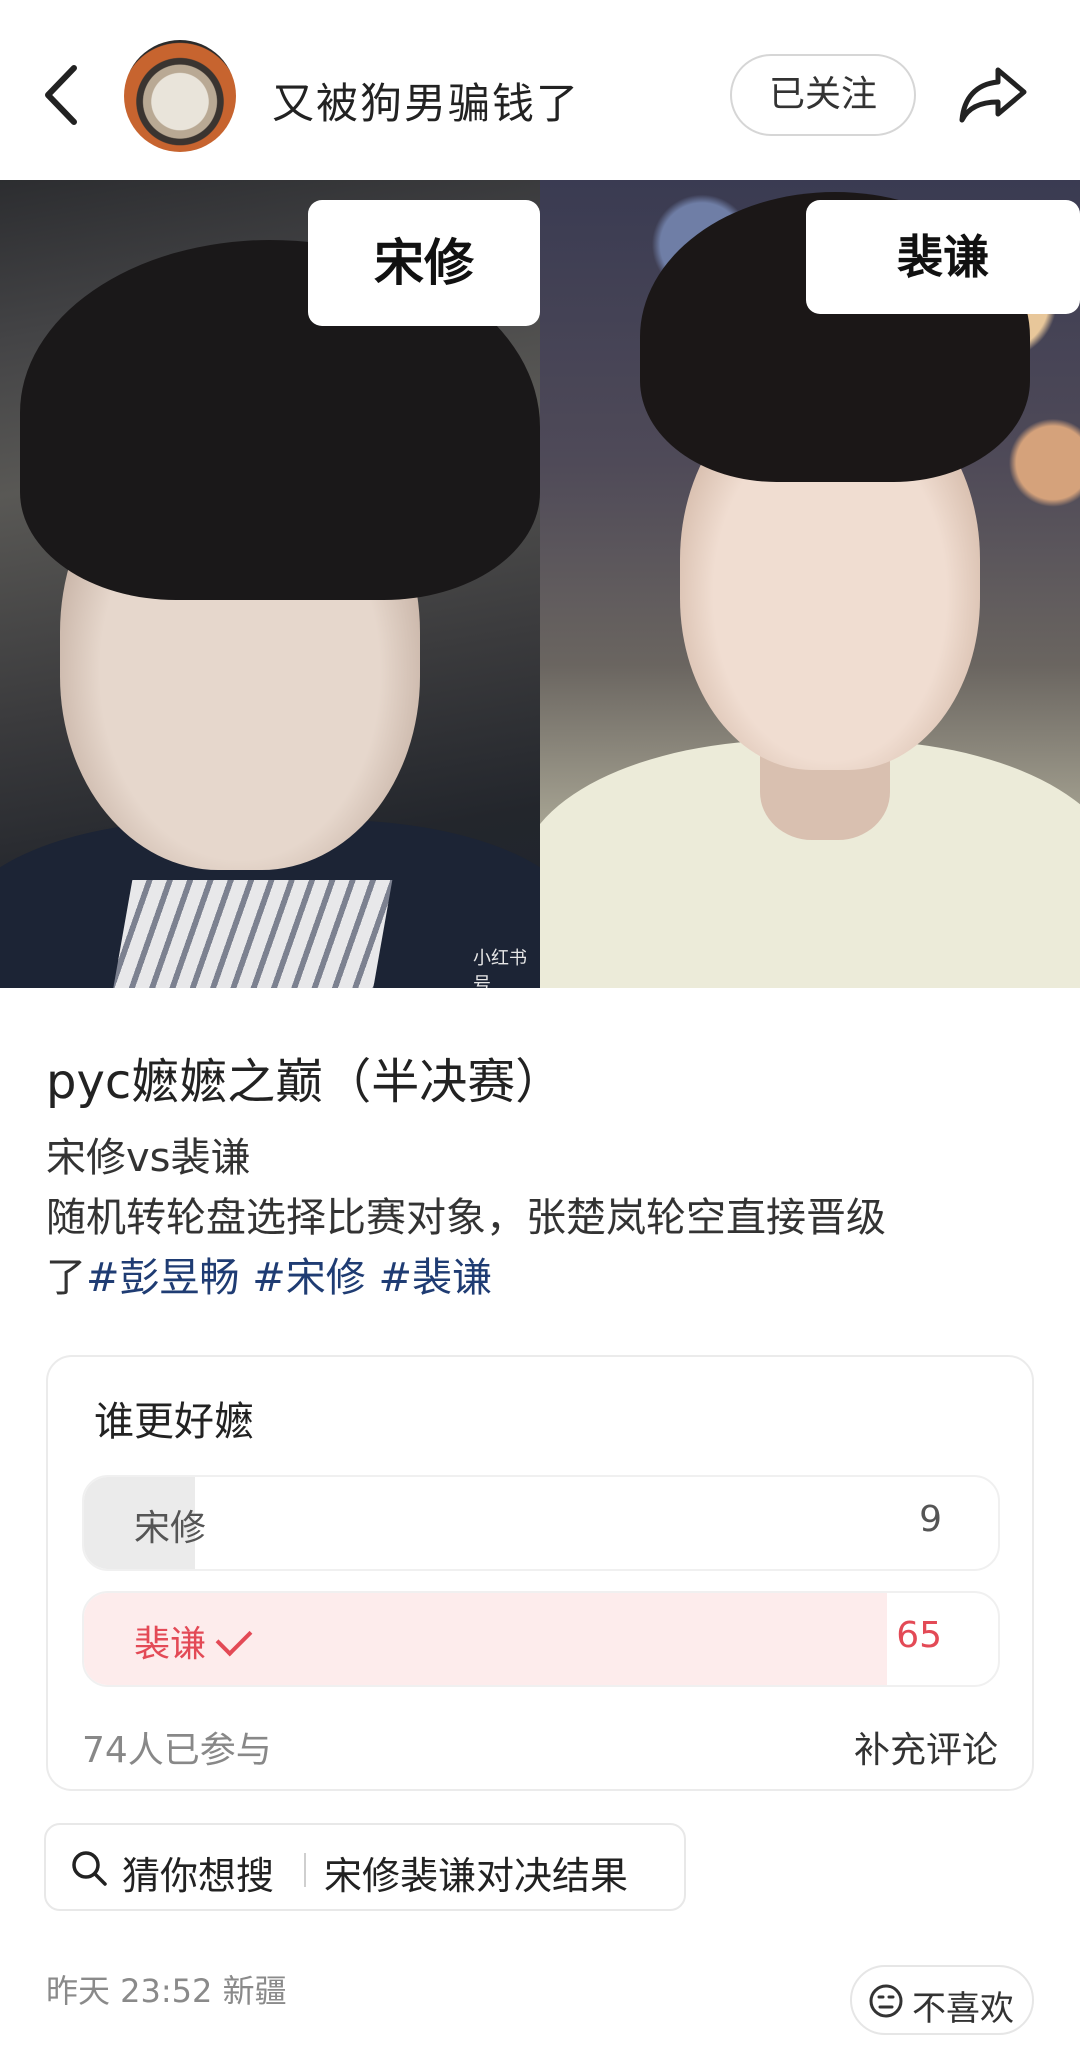  Describe the element at coordinates (180, 96) in the screenshot. I see `author-avatar` at that location.